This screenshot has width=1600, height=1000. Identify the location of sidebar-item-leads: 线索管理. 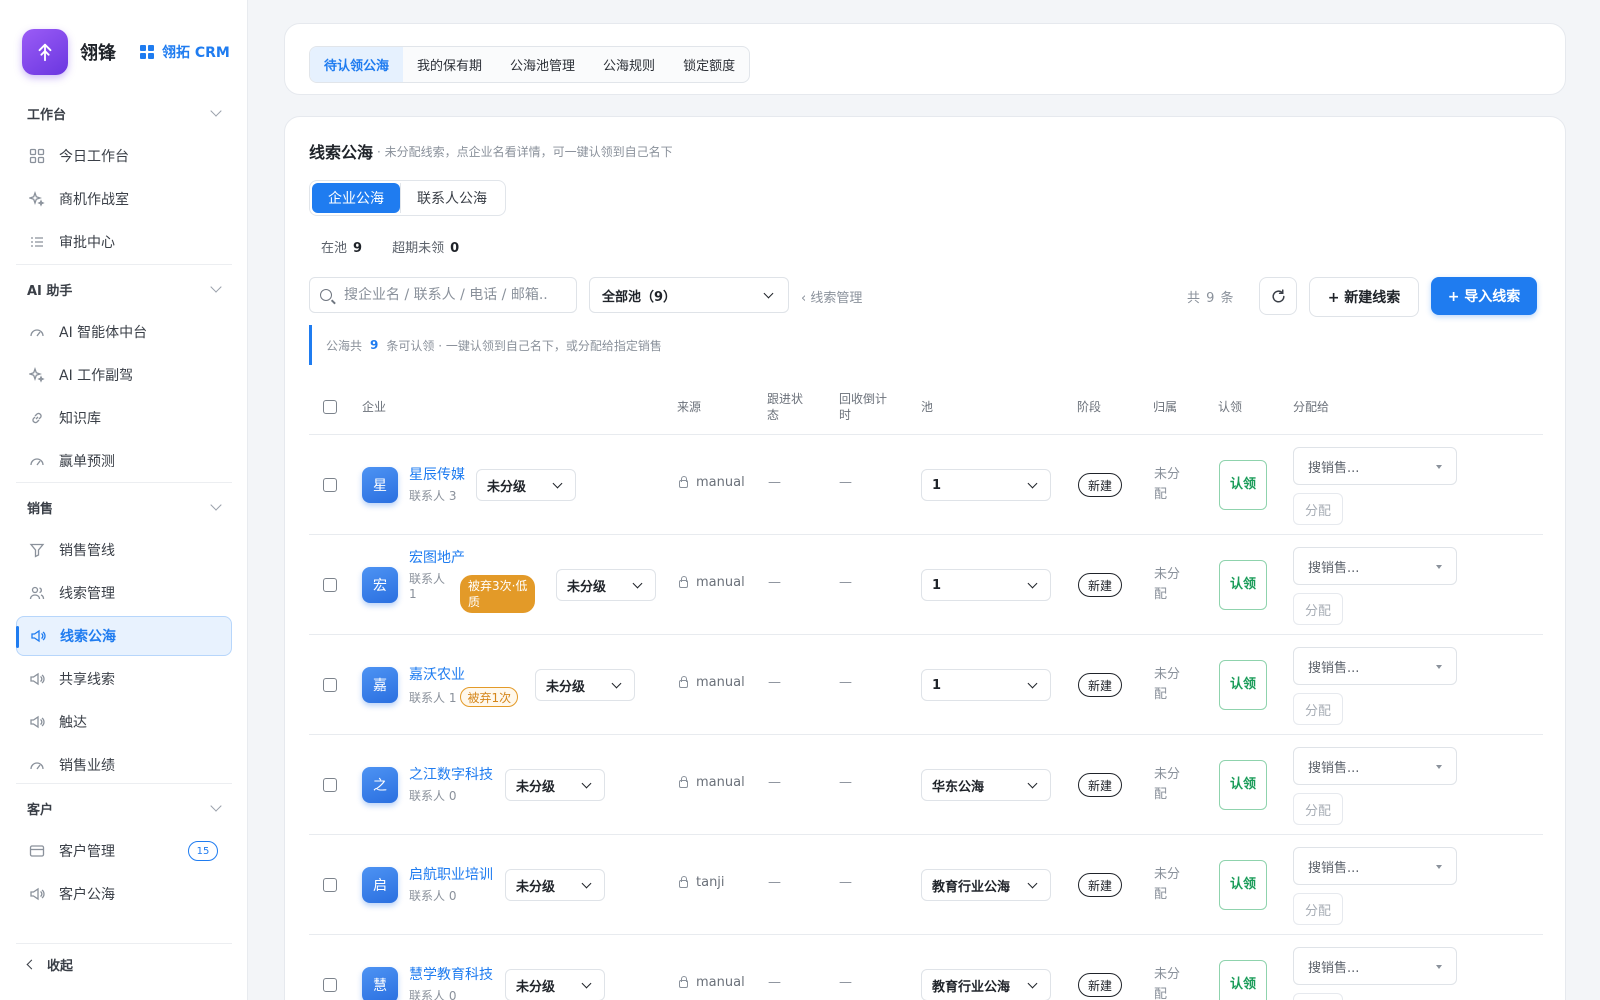
(124, 593).